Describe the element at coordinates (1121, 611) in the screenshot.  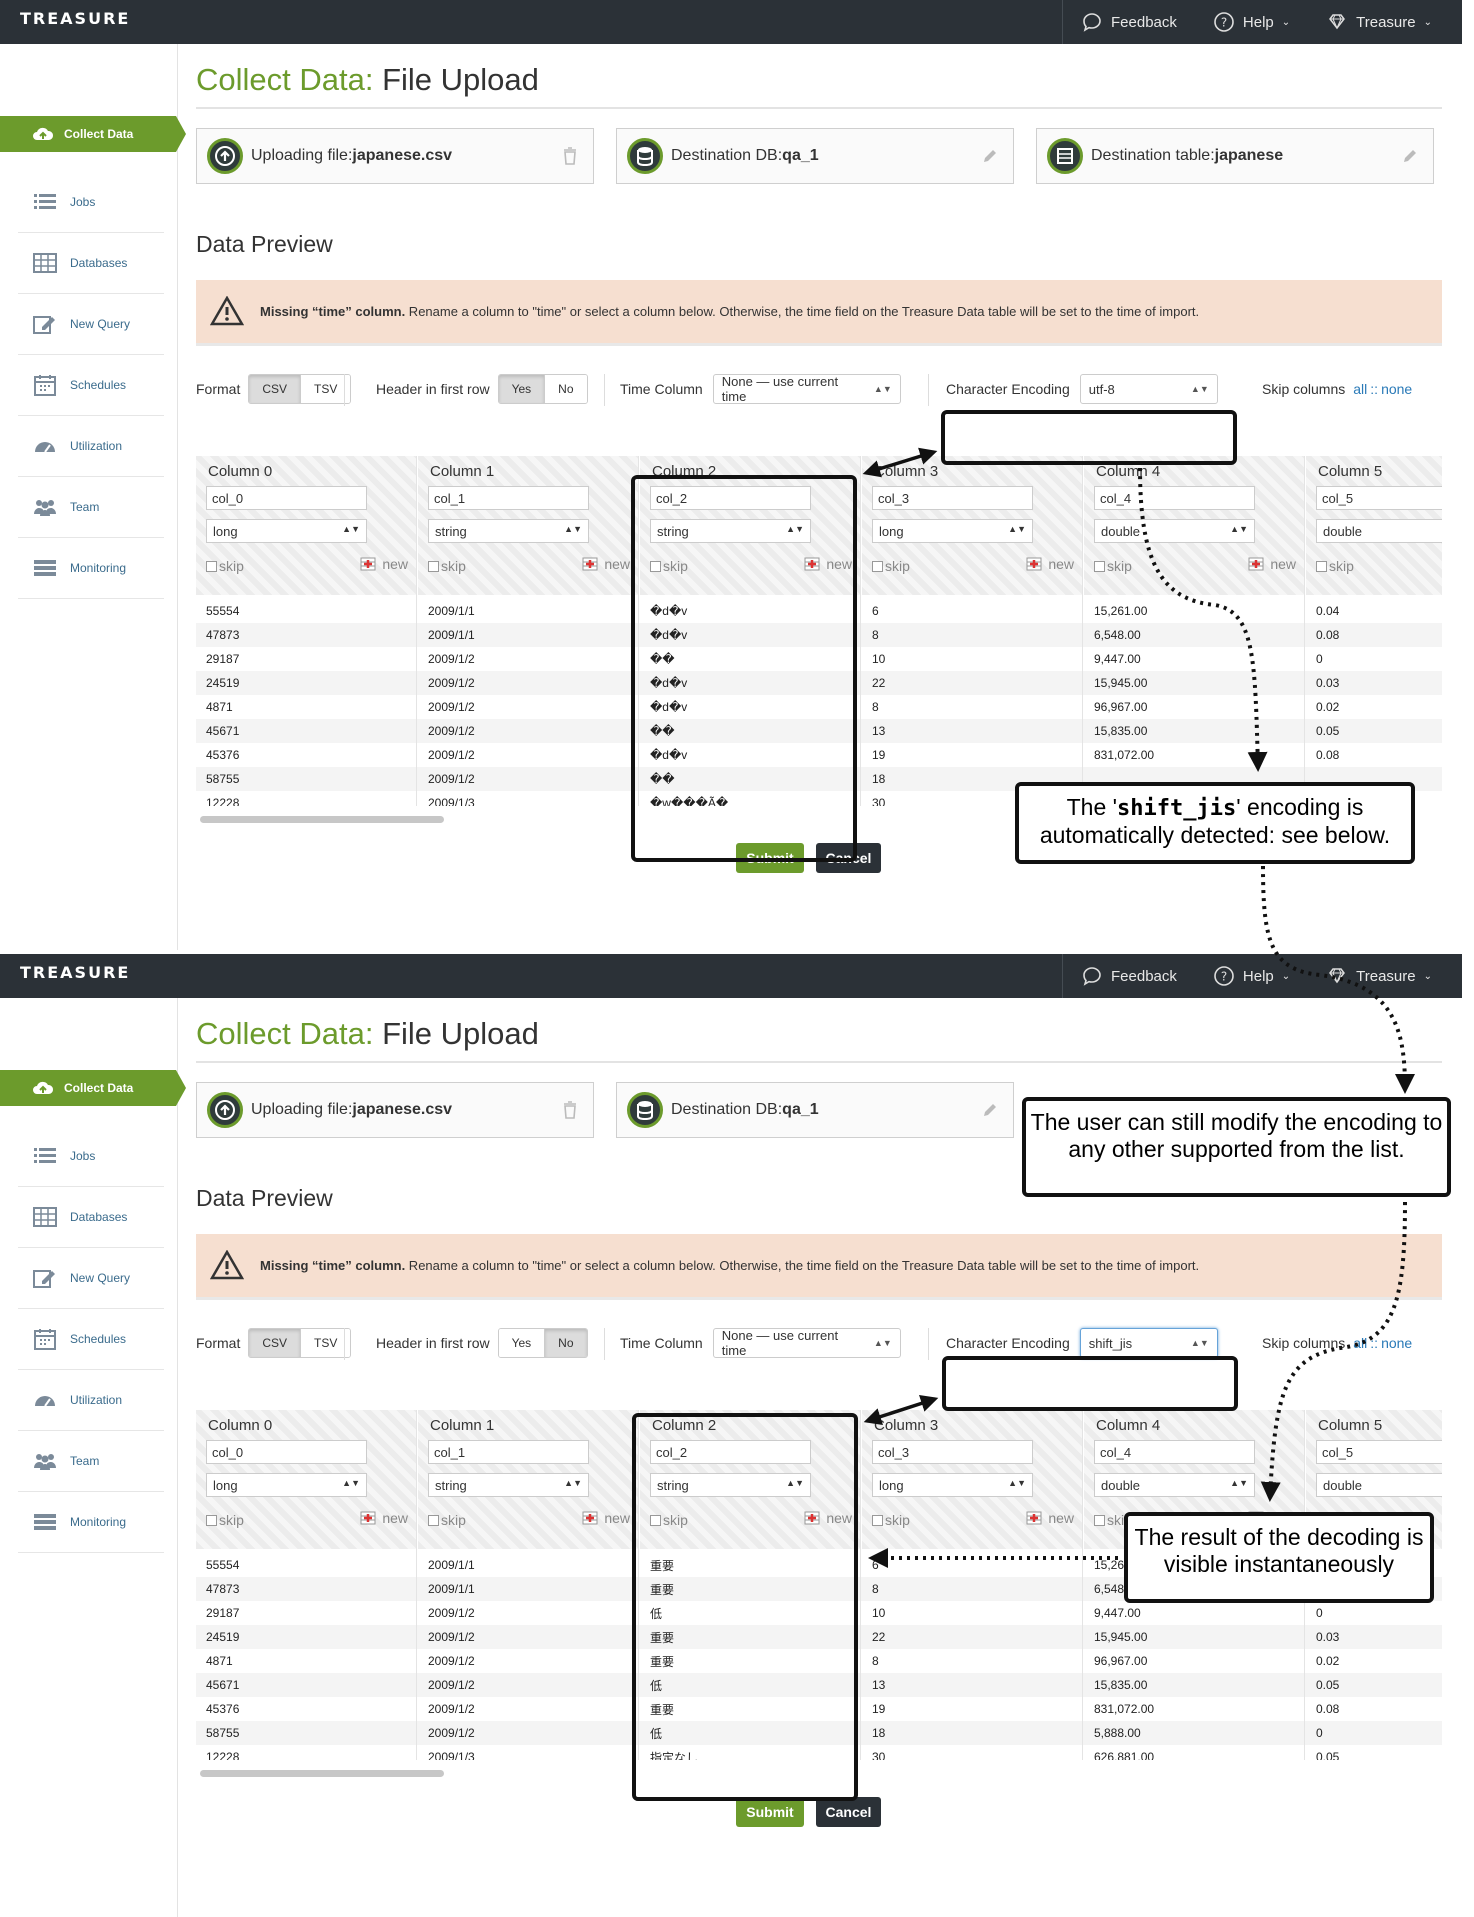
I see `table-cell: 15,261.00` at that location.